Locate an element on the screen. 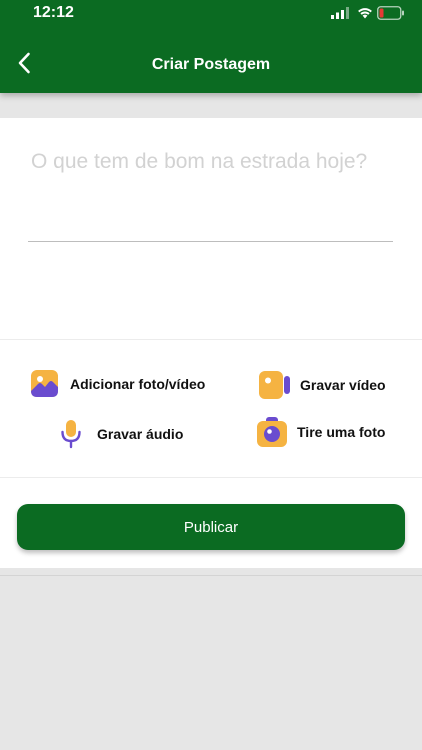 The image size is (422, 750). camera-icon is located at coordinates (272, 432).